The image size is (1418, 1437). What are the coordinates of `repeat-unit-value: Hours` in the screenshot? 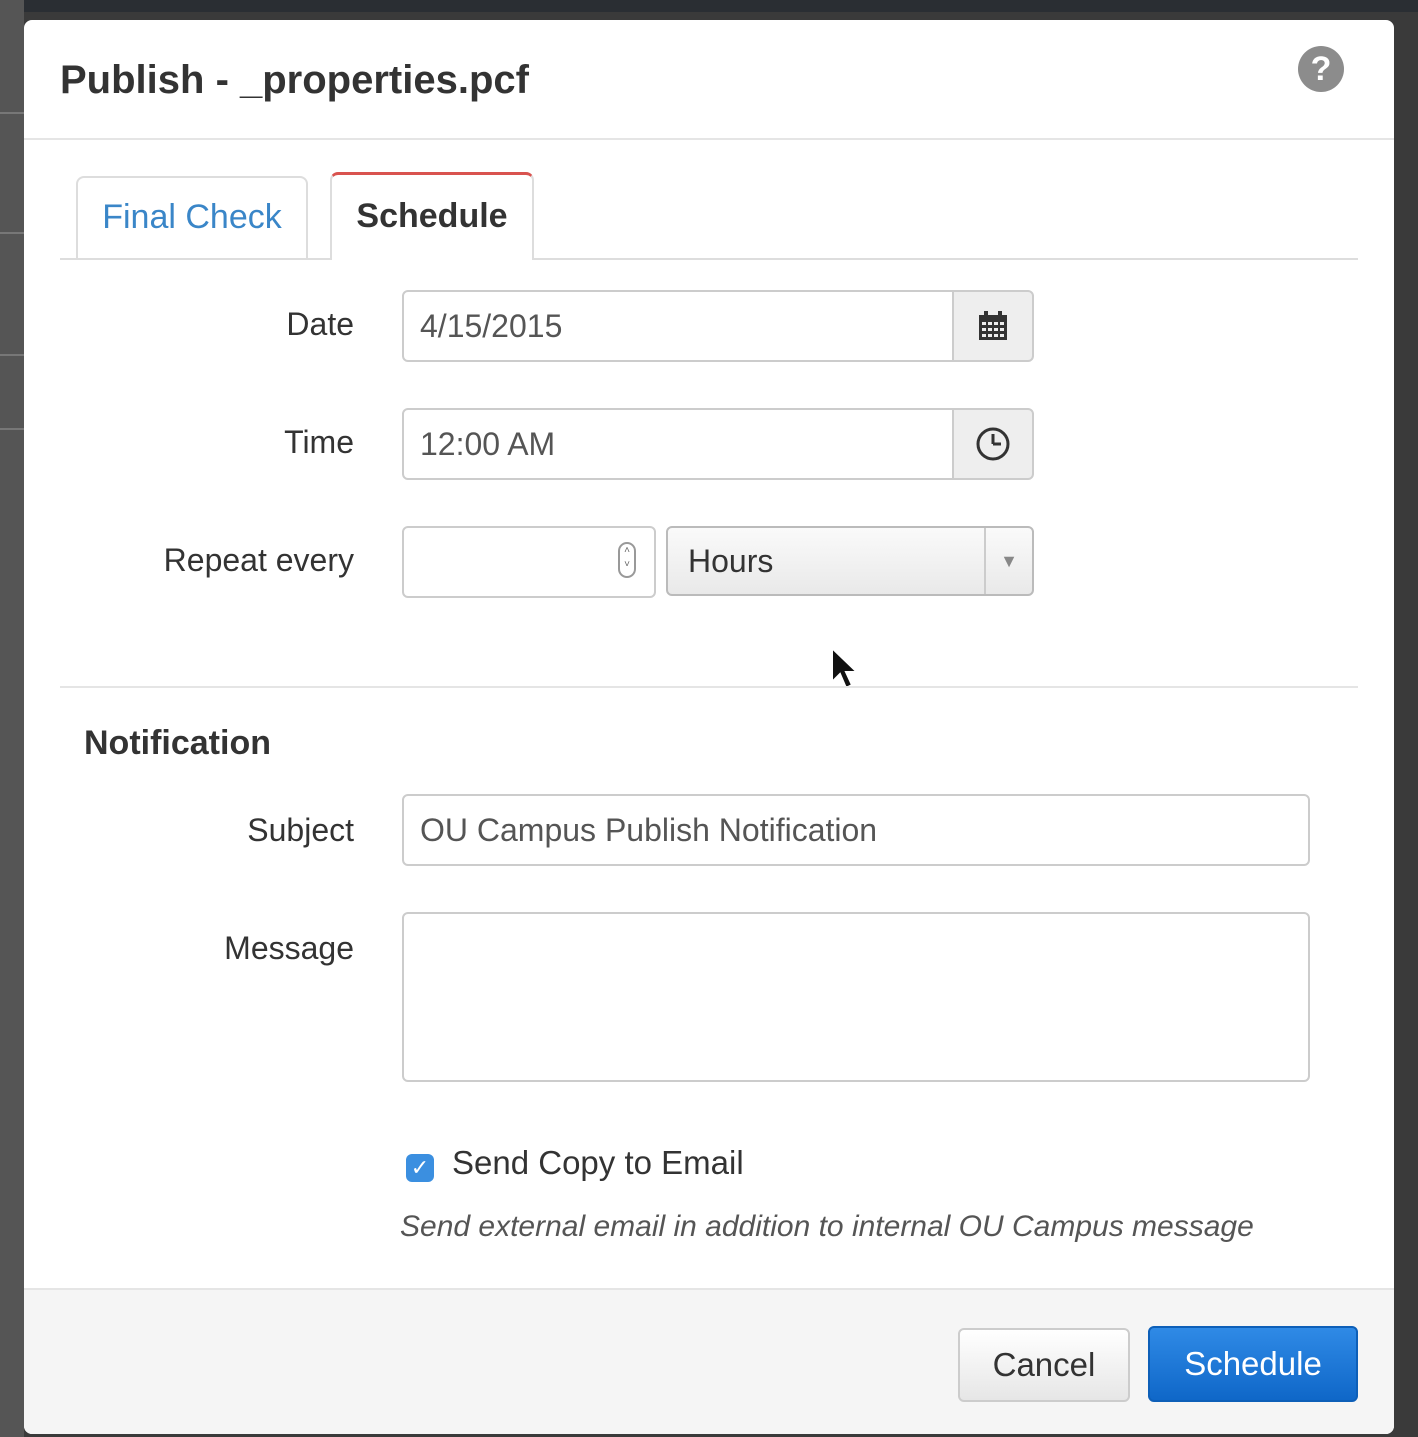 It's located at (731, 561).